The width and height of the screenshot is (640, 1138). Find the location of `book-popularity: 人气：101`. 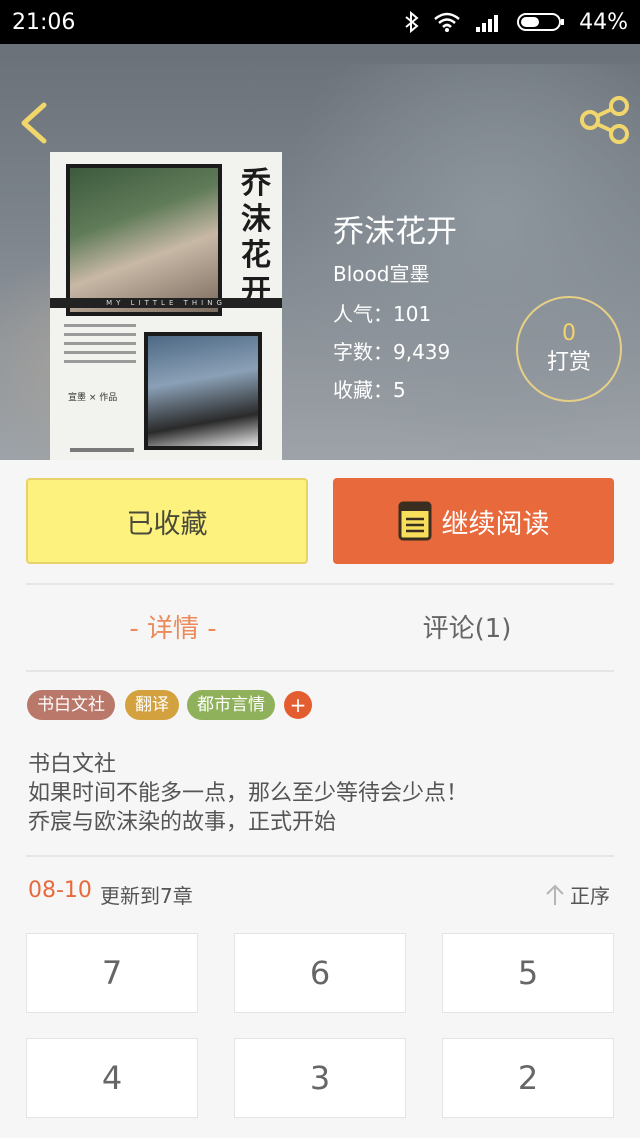

book-popularity: 人气：101 is located at coordinates (382, 314).